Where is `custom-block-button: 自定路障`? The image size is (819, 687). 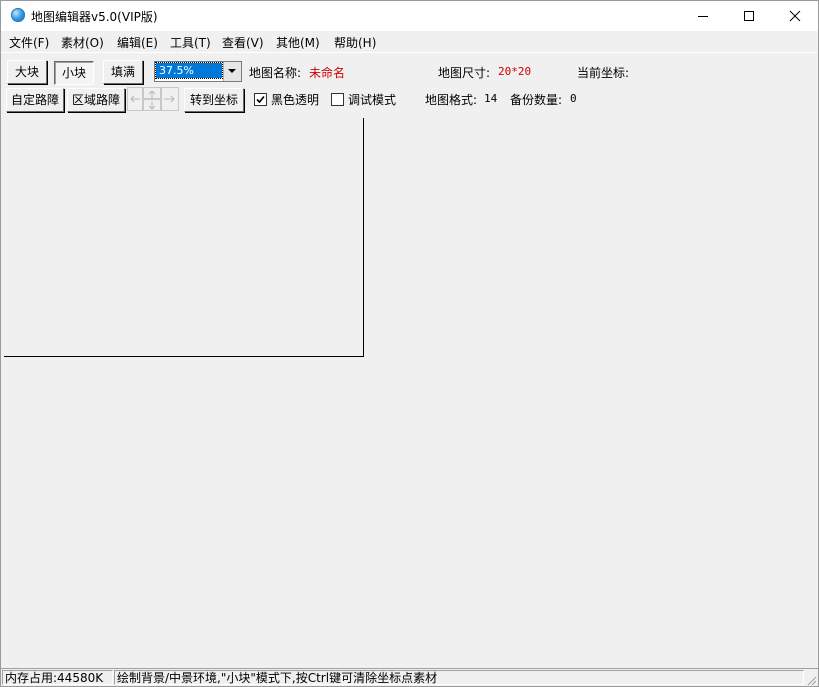 custom-block-button: 自定路障 is located at coordinates (35, 100).